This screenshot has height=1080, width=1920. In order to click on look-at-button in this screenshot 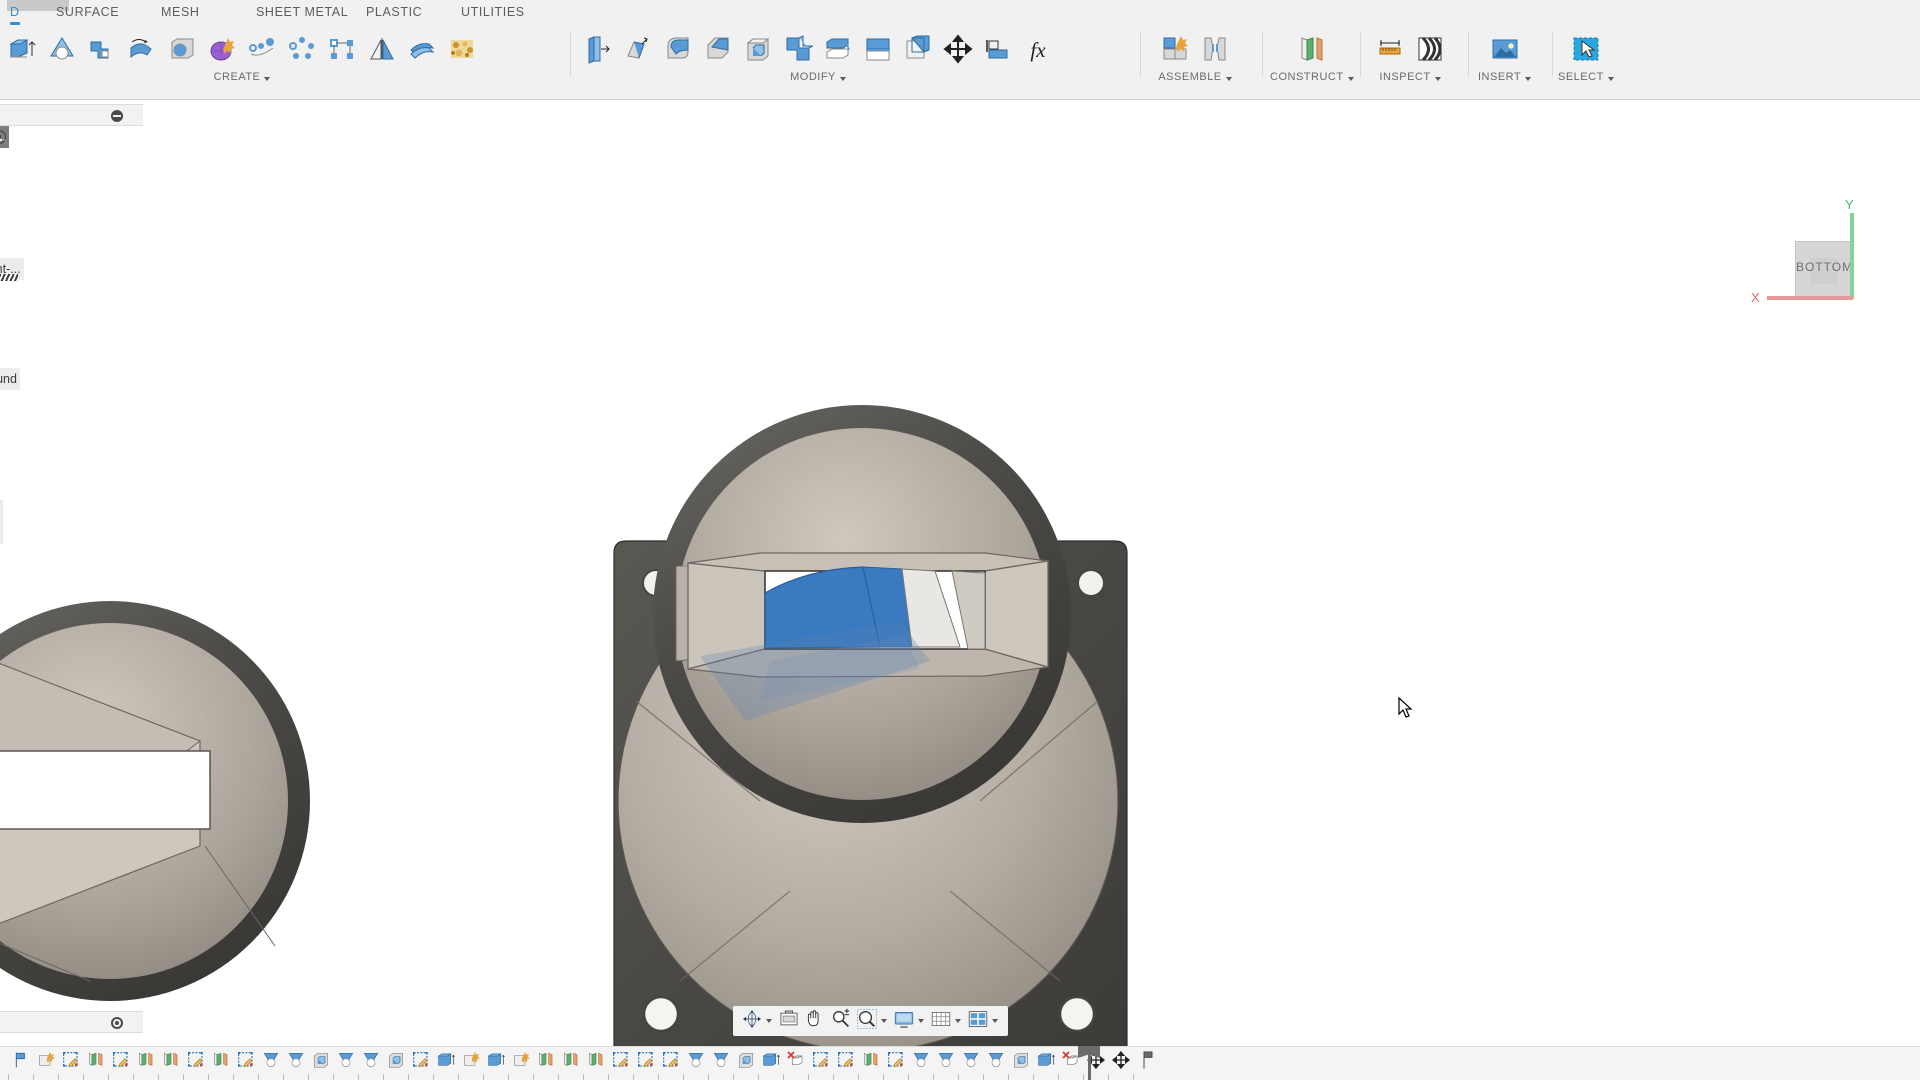, I will do `click(789, 1021)`.